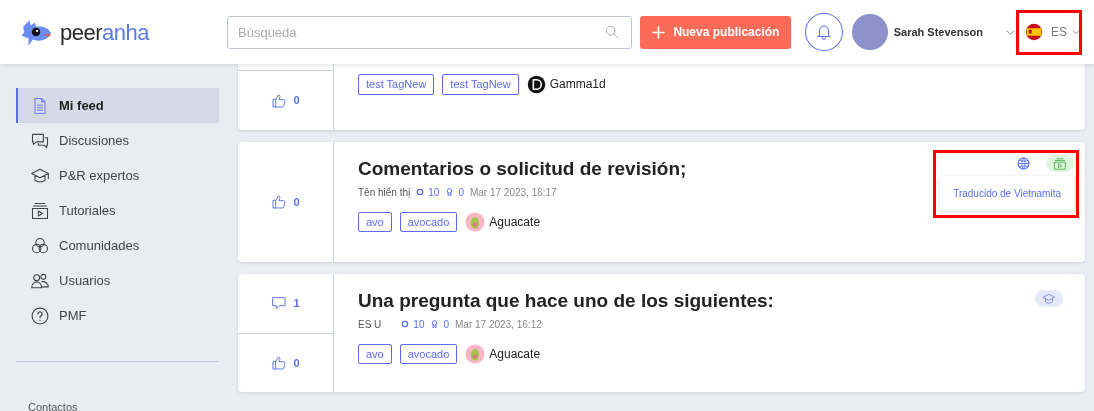 Image resolution: width=1094 pixels, height=411 pixels. I want to click on help-icon, so click(40, 315).